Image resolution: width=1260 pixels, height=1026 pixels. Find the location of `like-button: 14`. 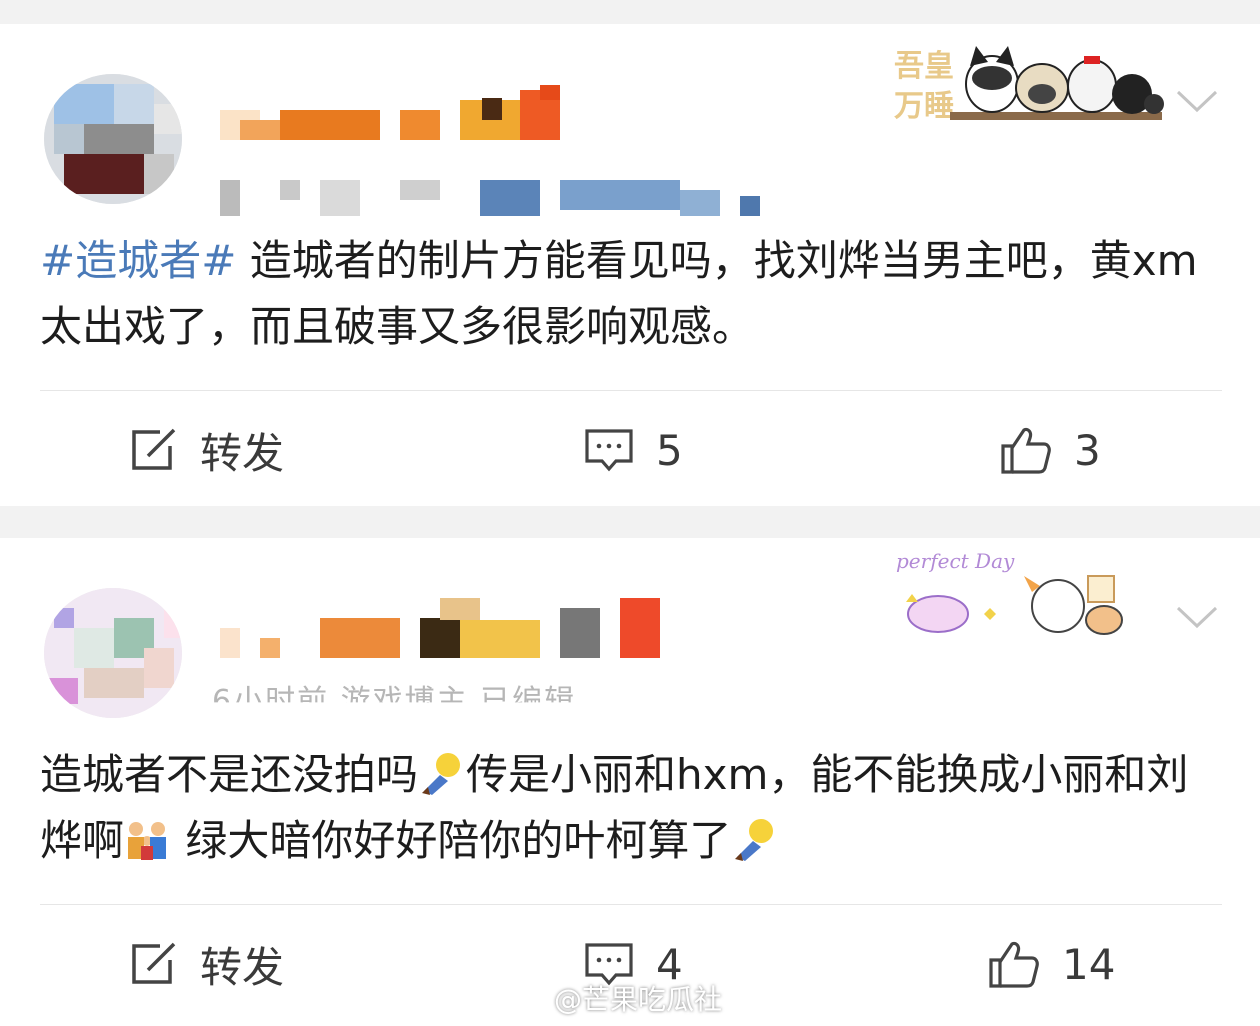

like-button: 14 is located at coordinates (1051, 964).